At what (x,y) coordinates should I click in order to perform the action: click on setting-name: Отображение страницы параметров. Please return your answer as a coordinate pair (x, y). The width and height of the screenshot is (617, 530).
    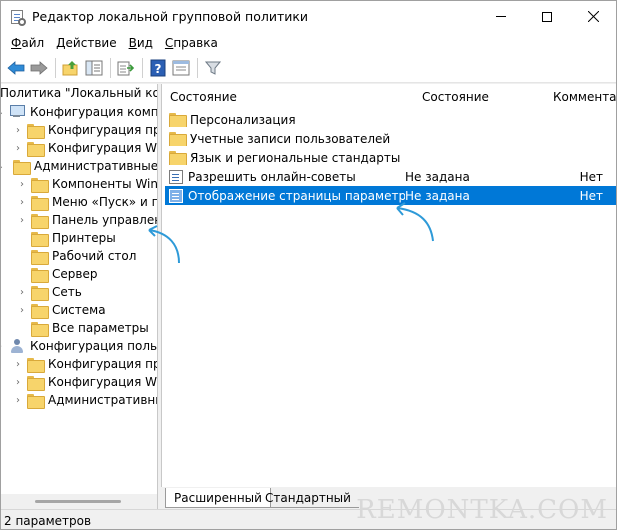
    Looking at the image, I should click on (296, 195).